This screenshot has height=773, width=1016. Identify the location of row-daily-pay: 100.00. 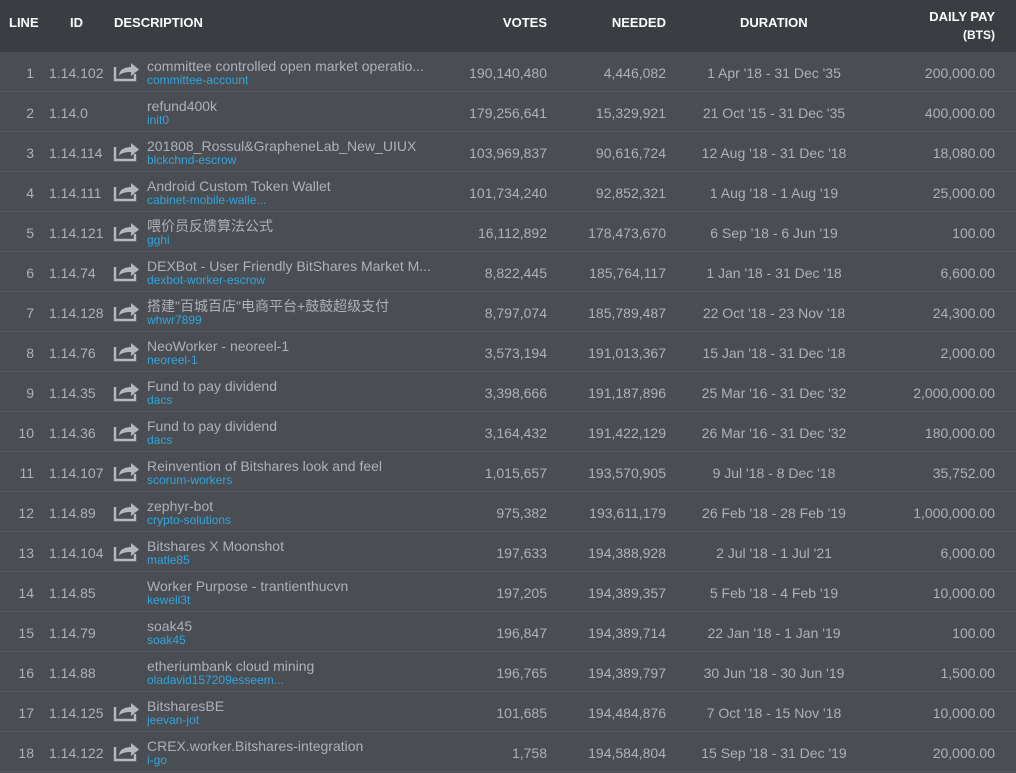
(973, 233).